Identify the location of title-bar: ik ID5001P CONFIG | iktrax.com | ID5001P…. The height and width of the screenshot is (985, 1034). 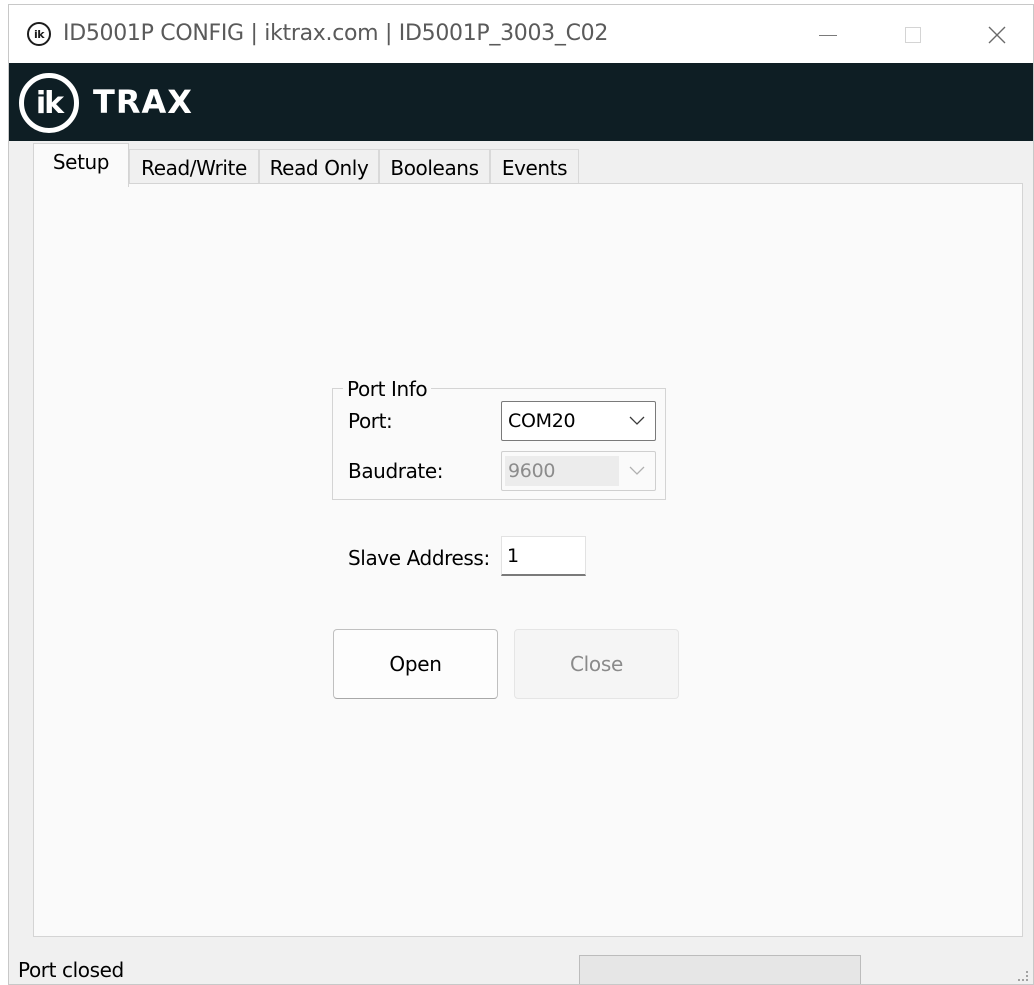
(521, 34).